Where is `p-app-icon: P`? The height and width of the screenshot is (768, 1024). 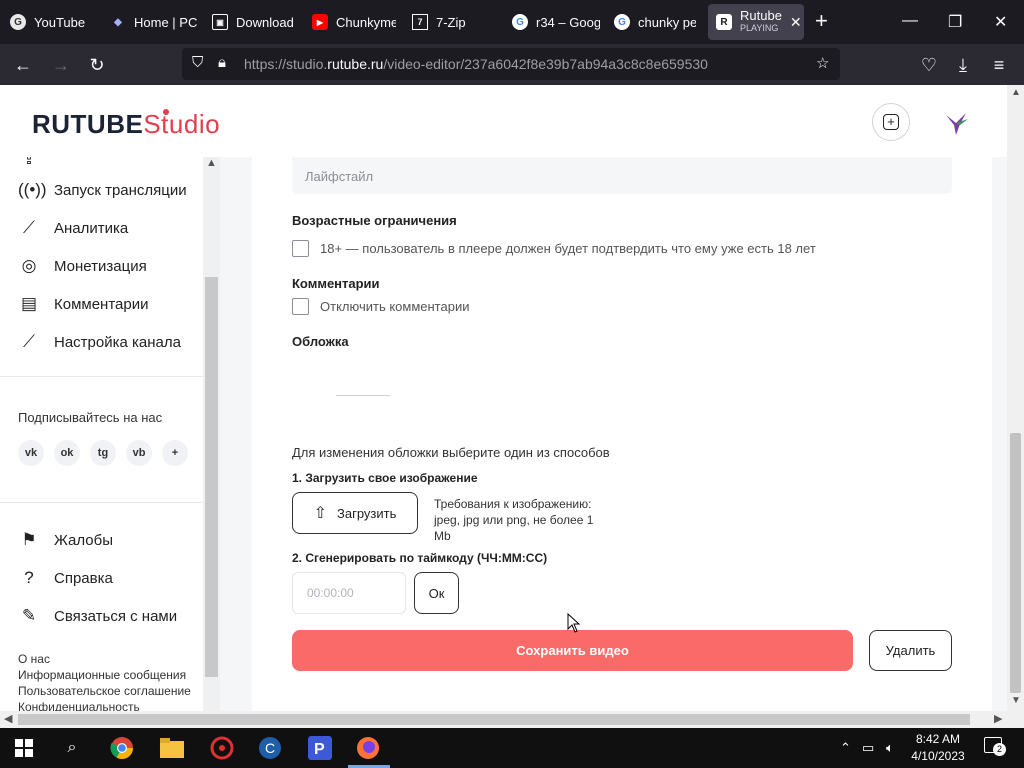
p-app-icon: P is located at coordinates (320, 748).